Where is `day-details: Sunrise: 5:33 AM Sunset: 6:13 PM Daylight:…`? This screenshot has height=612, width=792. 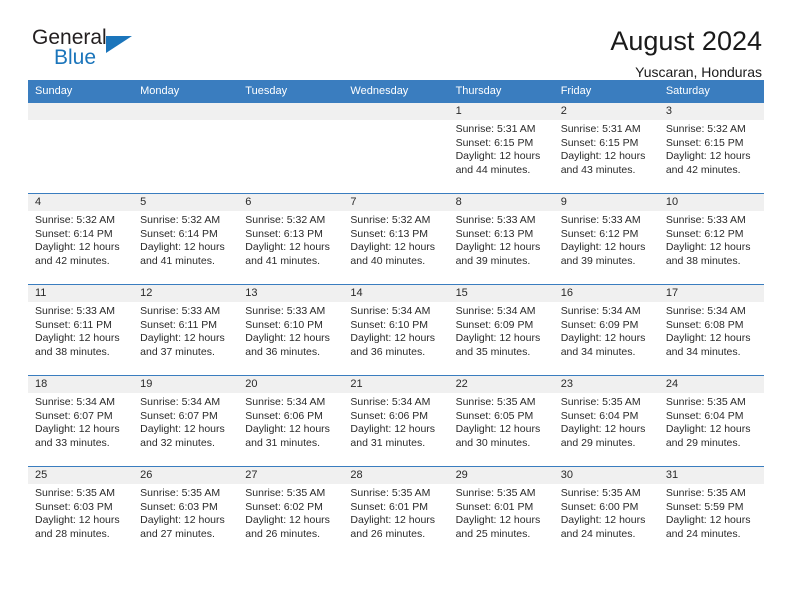
day-details: Sunrise: 5:33 AM Sunset: 6:13 PM Daylight:… is located at coordinates (501, 239).